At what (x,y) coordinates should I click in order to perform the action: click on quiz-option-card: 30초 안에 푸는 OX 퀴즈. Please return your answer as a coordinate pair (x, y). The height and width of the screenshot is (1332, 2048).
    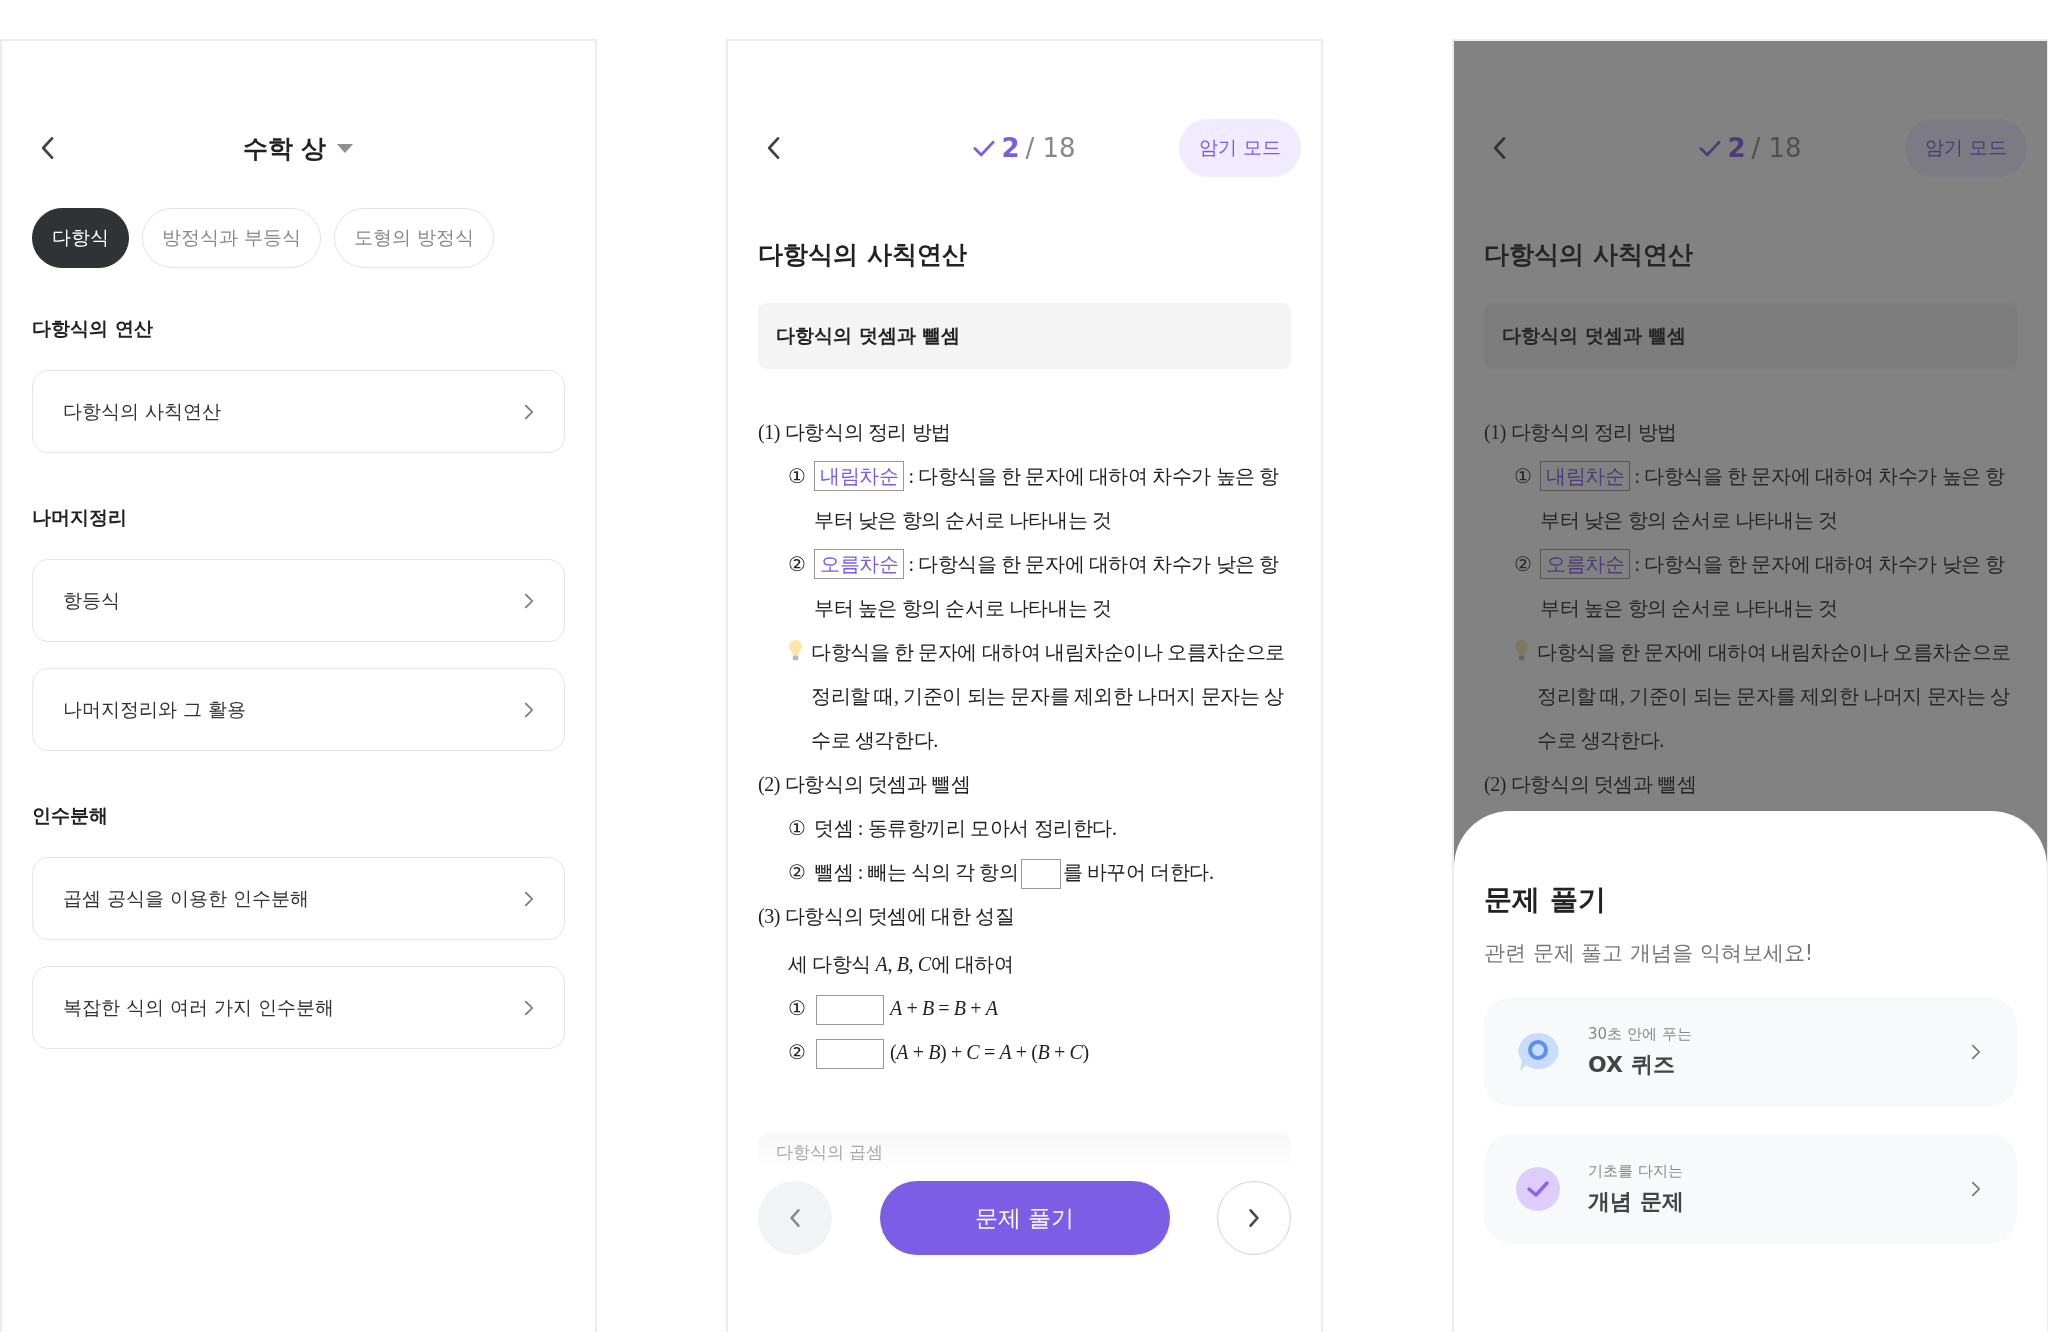
    Looking at the image, I should click on (1750, 1052).